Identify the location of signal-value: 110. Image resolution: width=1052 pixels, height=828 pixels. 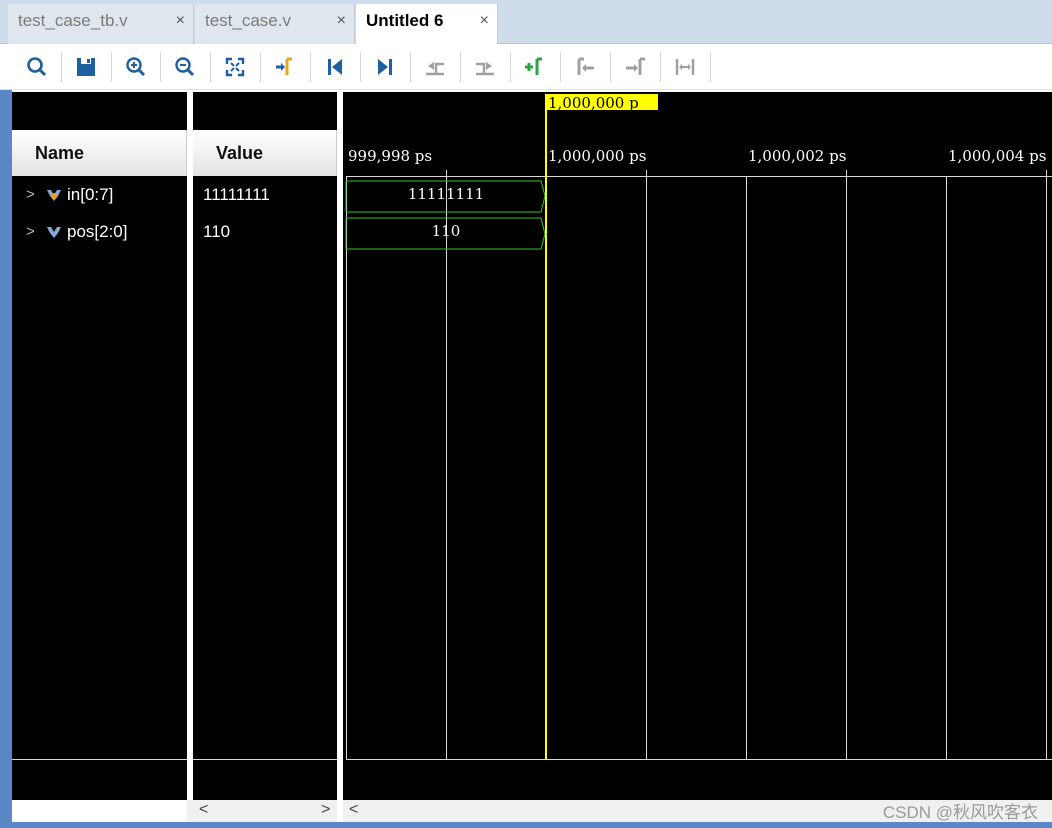
(217, 231).